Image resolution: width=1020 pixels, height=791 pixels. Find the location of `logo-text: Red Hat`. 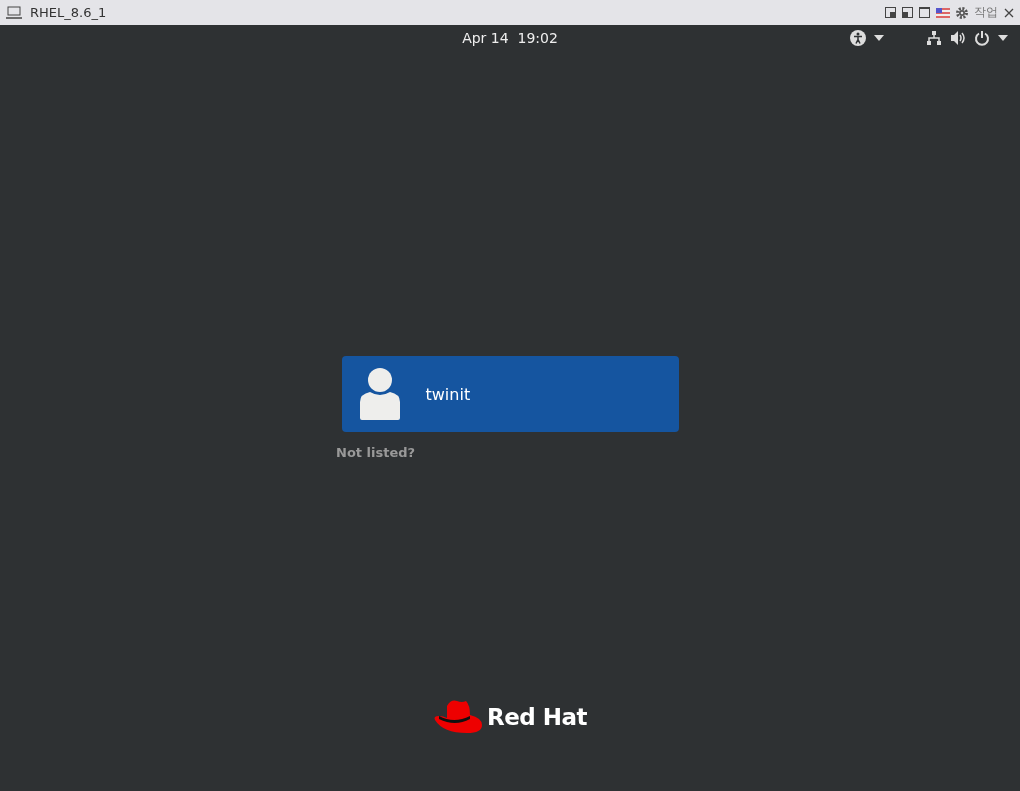

logo-text: Red Hat is located at coordinates (536, 717).